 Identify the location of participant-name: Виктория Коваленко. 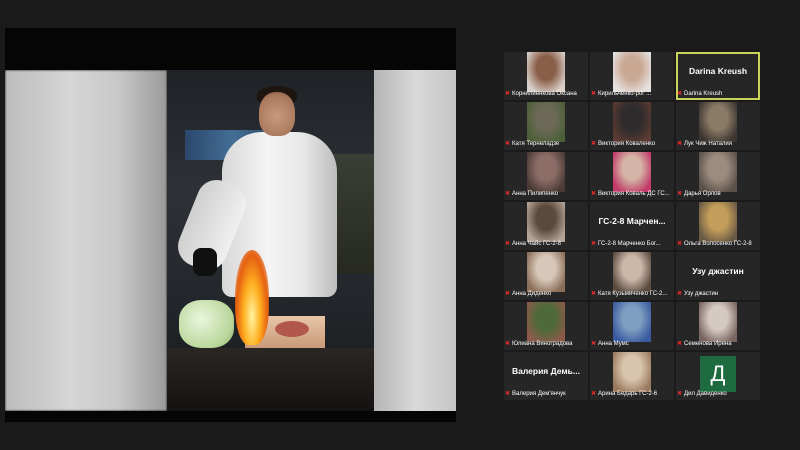
(627, 144).